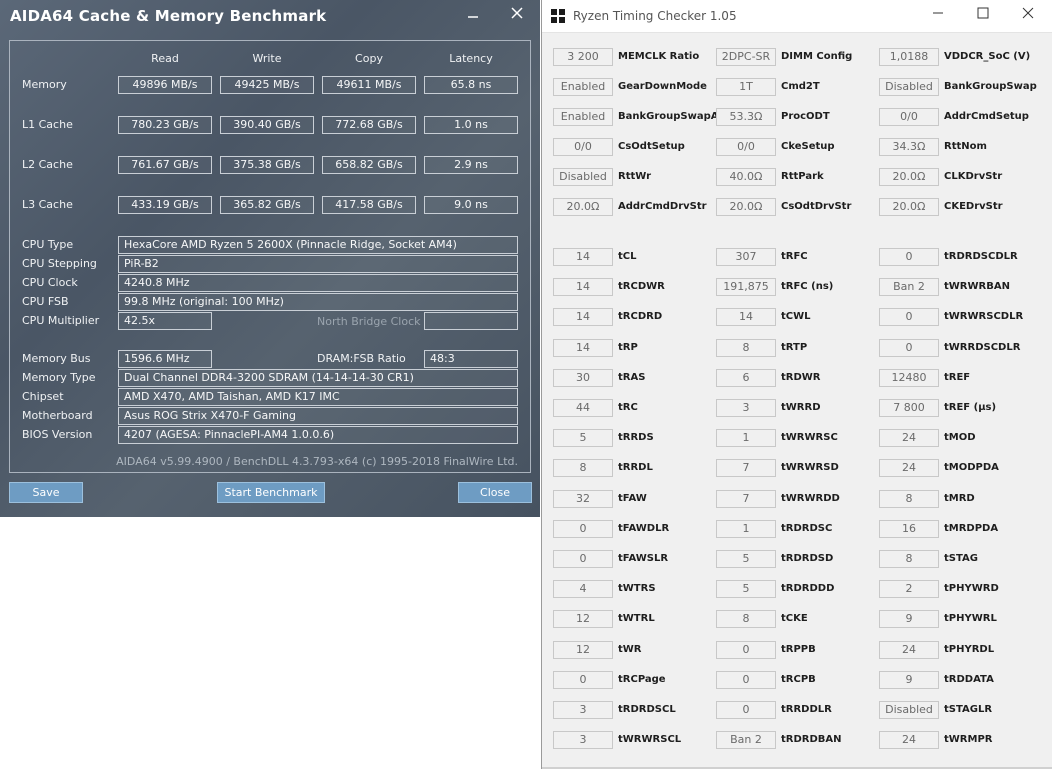  Describe the element at coordinates (746, 710) in the screenshot. I see `trrddlr-value: 0` at that location.